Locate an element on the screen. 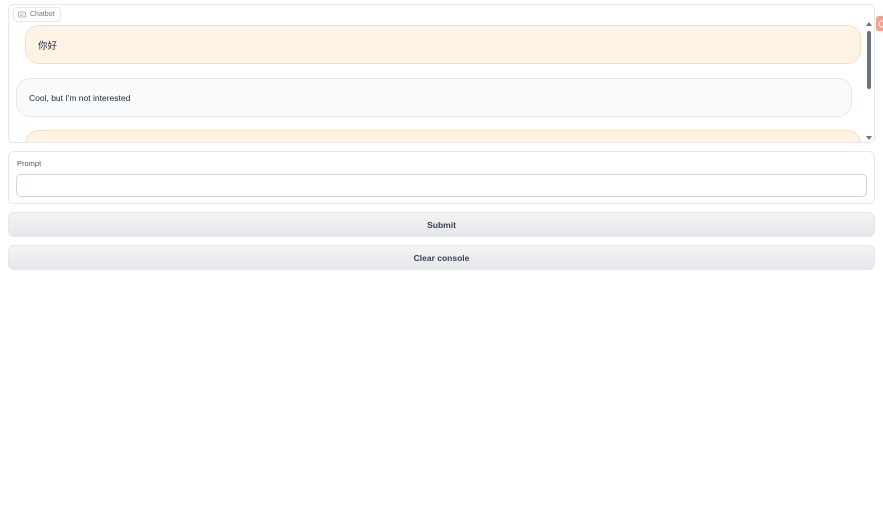 This screenshot has width=883, height=516. prompt-label: Prompt is located at coordinates (29, 163).